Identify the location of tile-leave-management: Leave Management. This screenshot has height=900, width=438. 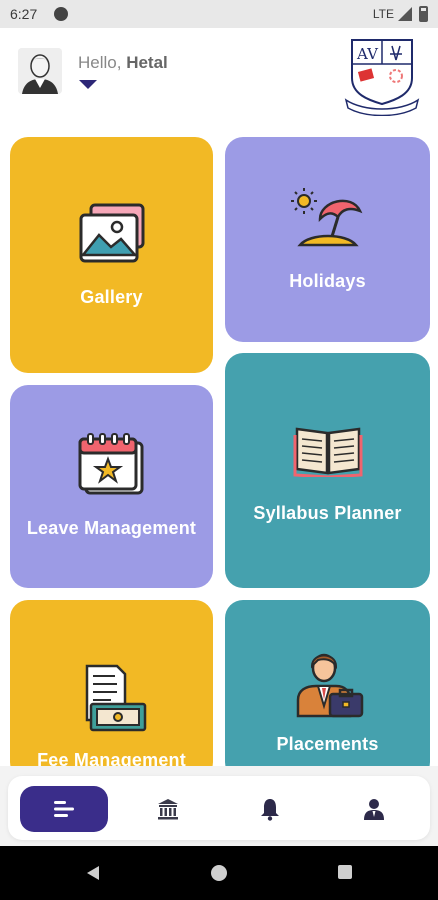
(111, 486).